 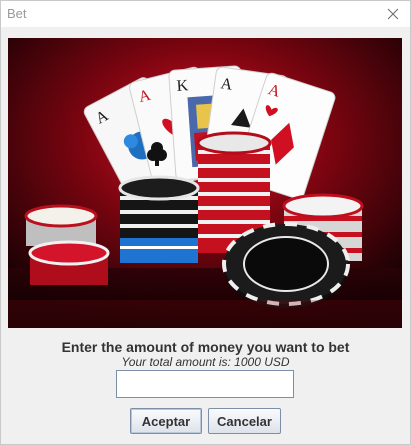 What do you see at coordinates (182, 86) in the screenshot?
I see `svg-text: K` at bounding box center [182, 86].